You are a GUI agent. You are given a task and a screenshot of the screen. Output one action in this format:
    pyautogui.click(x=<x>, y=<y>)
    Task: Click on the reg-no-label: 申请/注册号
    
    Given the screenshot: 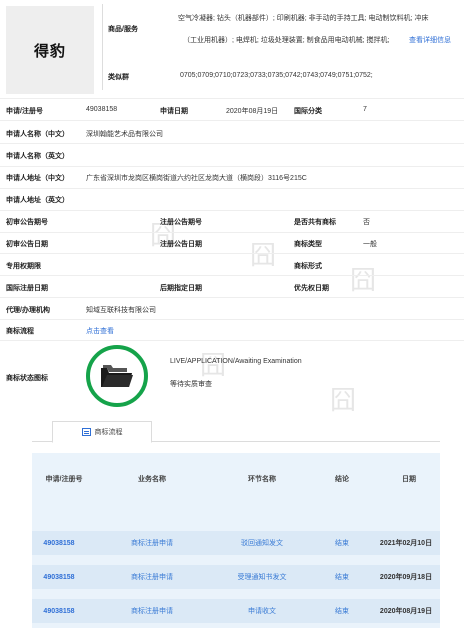 What is the action you would take?
    pyautogui.click(x=24, y=111)
    